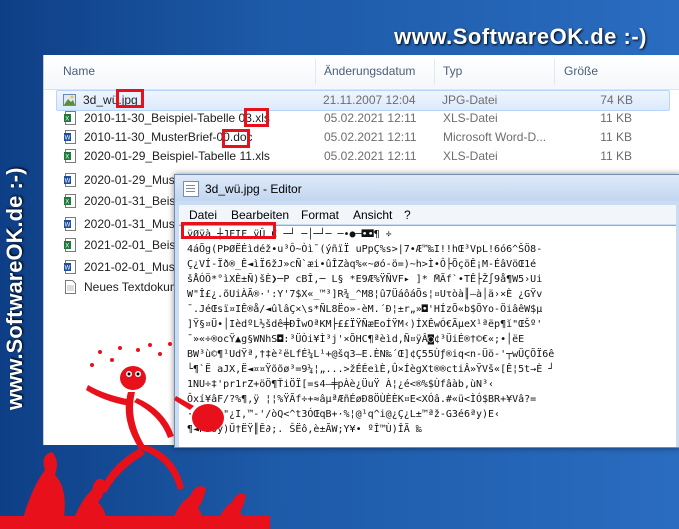  Describe the element at coordinates (135, 435) in the screenshot. I see `mascot-illustration` at that location.